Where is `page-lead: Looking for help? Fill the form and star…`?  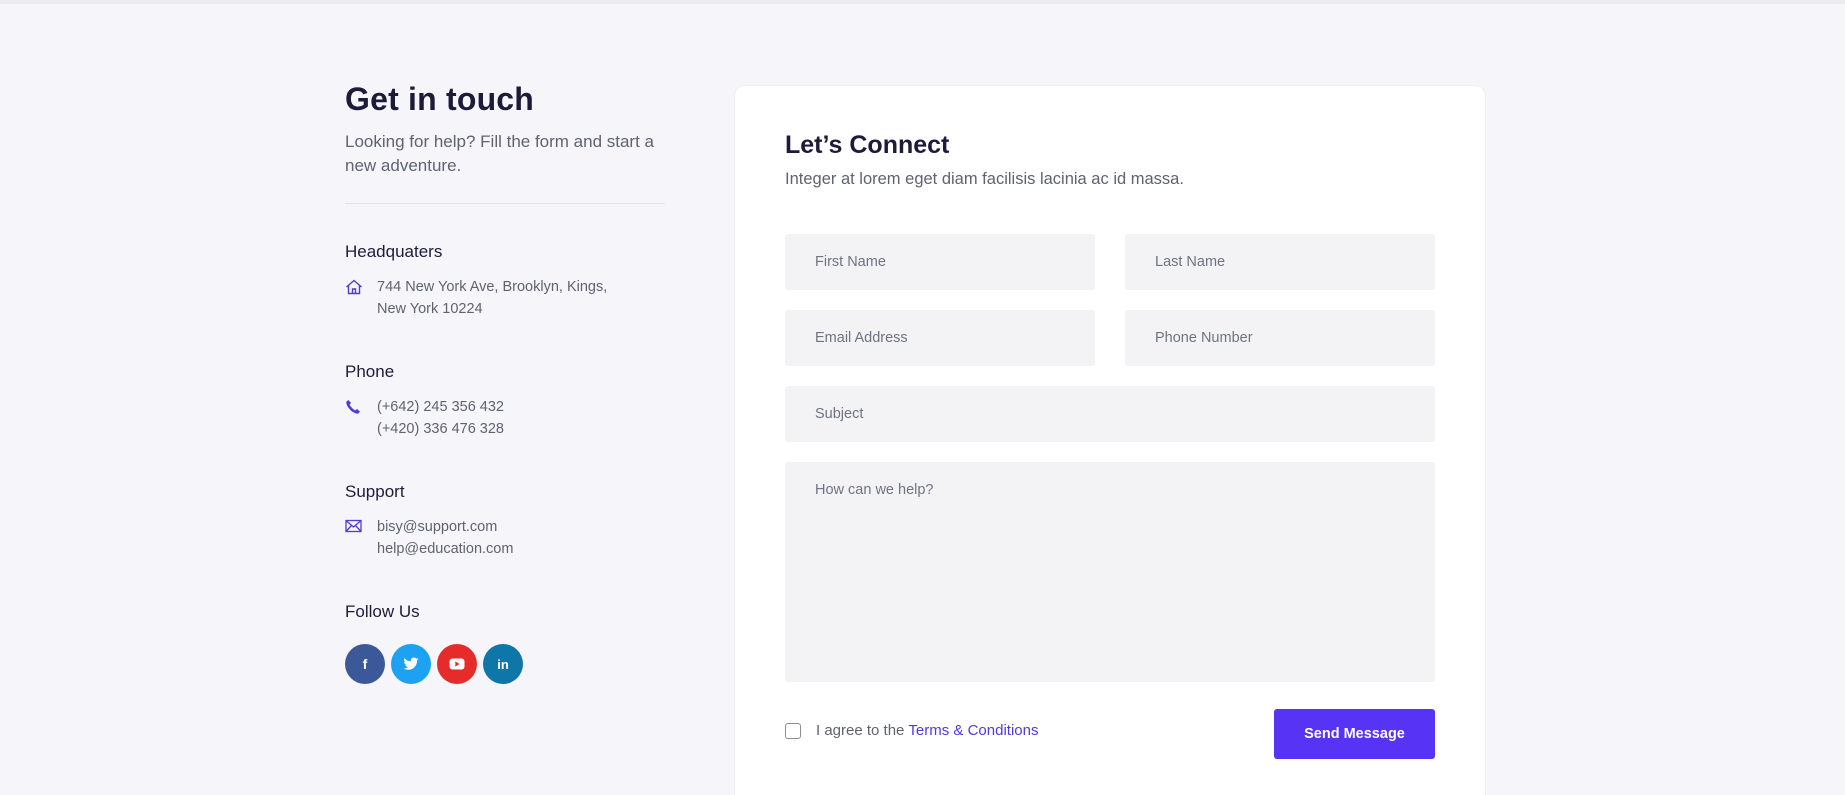
page-lead: Looking for help? Fill the form and star… is located at coordinates (499, 153).